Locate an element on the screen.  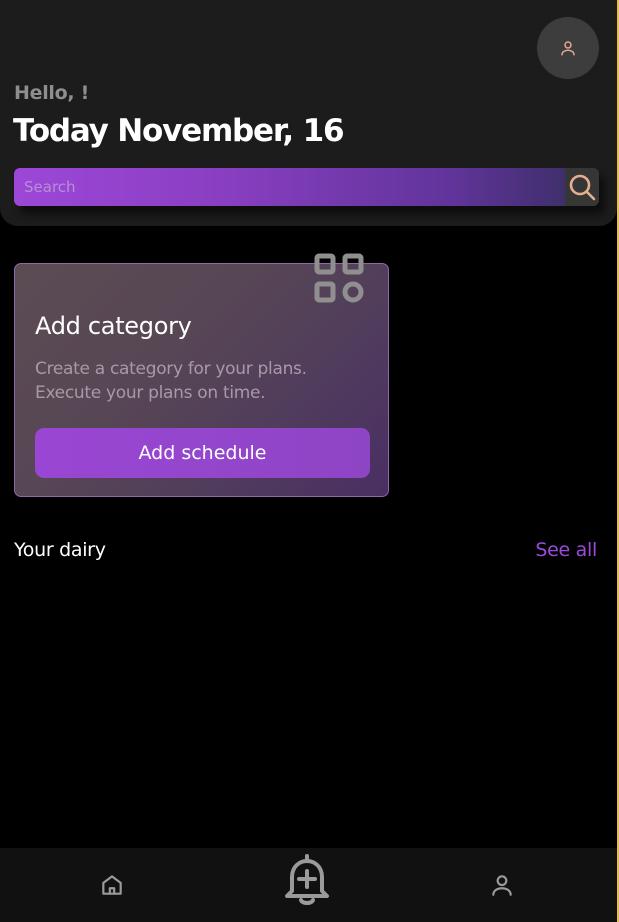
search-button is located at coordinates (582, 187).